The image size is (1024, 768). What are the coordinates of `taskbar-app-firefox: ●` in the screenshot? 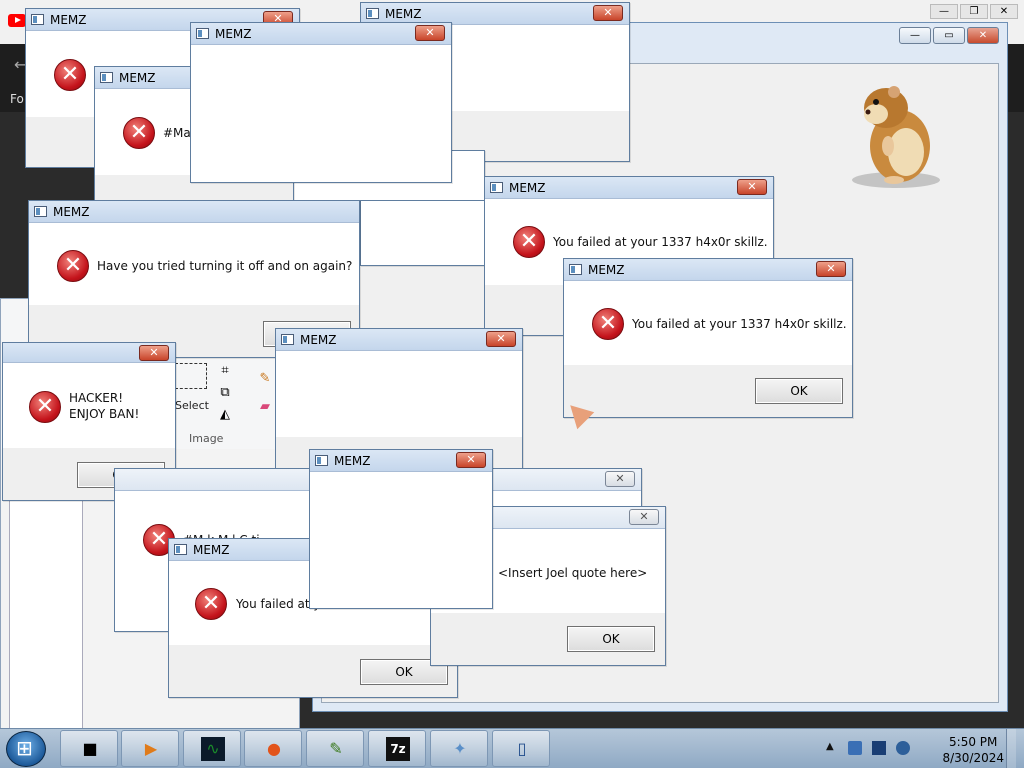 It's located at (273, 748).